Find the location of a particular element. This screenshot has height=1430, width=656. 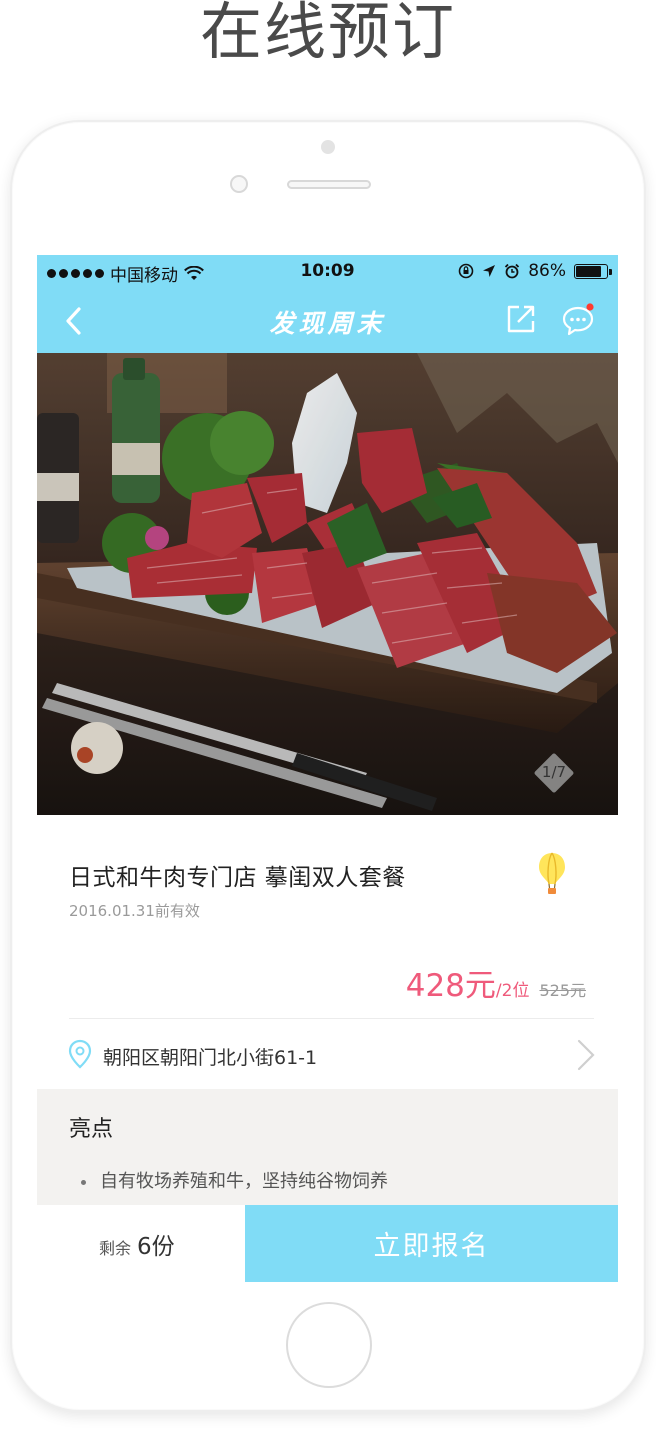

bottom-bar: 剩余 6份 立即报名 is located at coordinates (327, 1243).